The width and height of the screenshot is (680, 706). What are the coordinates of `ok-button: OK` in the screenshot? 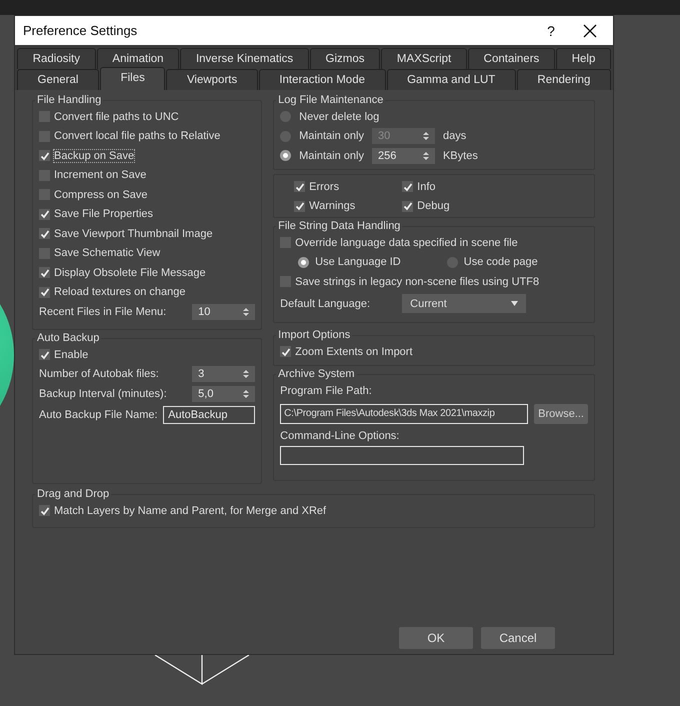 It's located at (436, 638).